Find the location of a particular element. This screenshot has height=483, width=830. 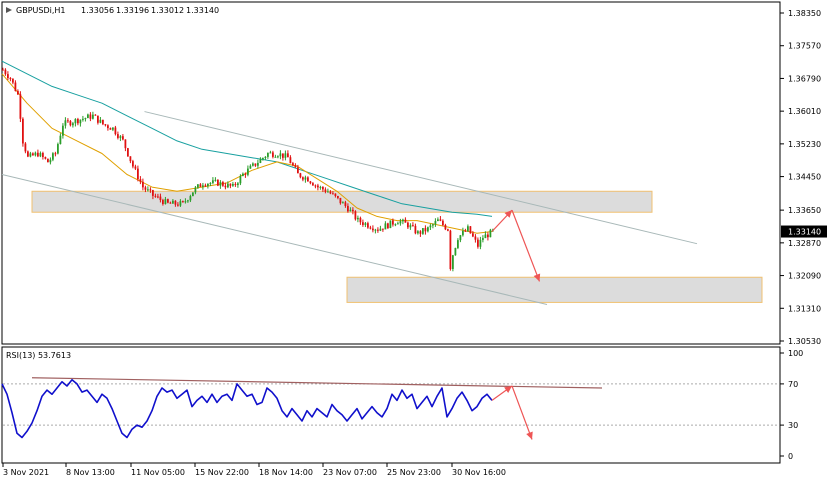

rsi-tick-label: 0 is located at coordinates (790, 456).